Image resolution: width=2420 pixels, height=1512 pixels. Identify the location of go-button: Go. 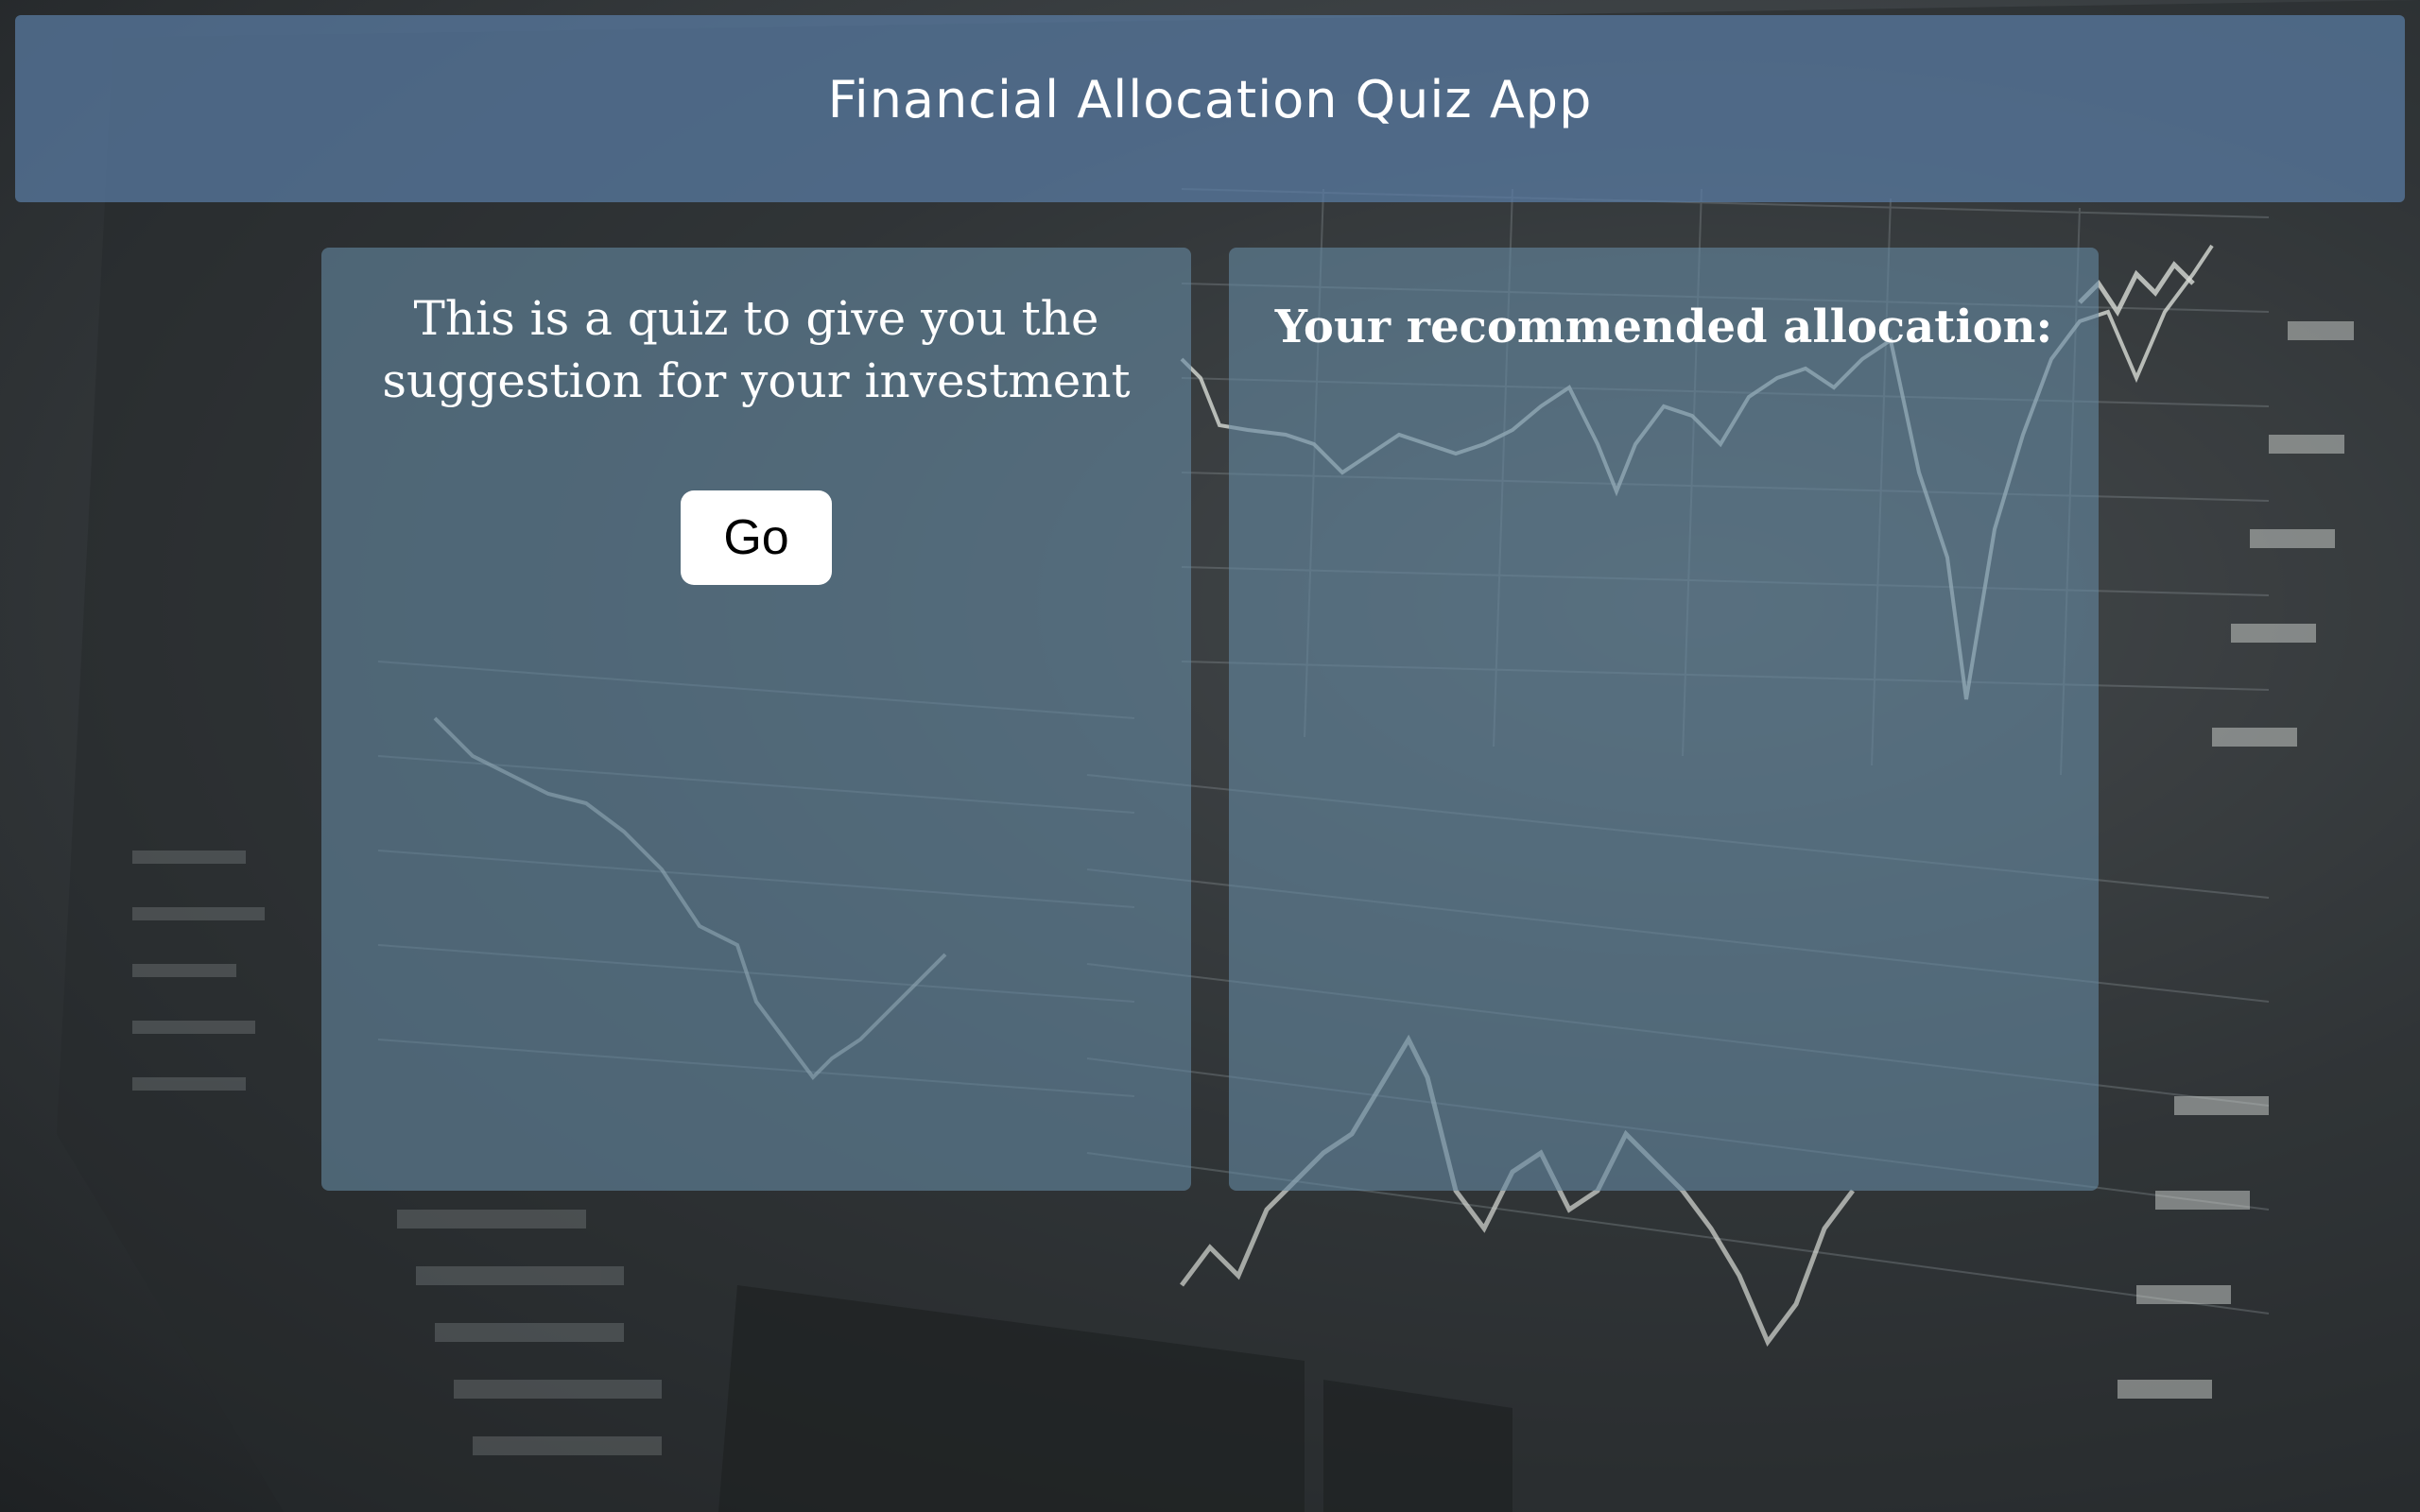
(756, 537).